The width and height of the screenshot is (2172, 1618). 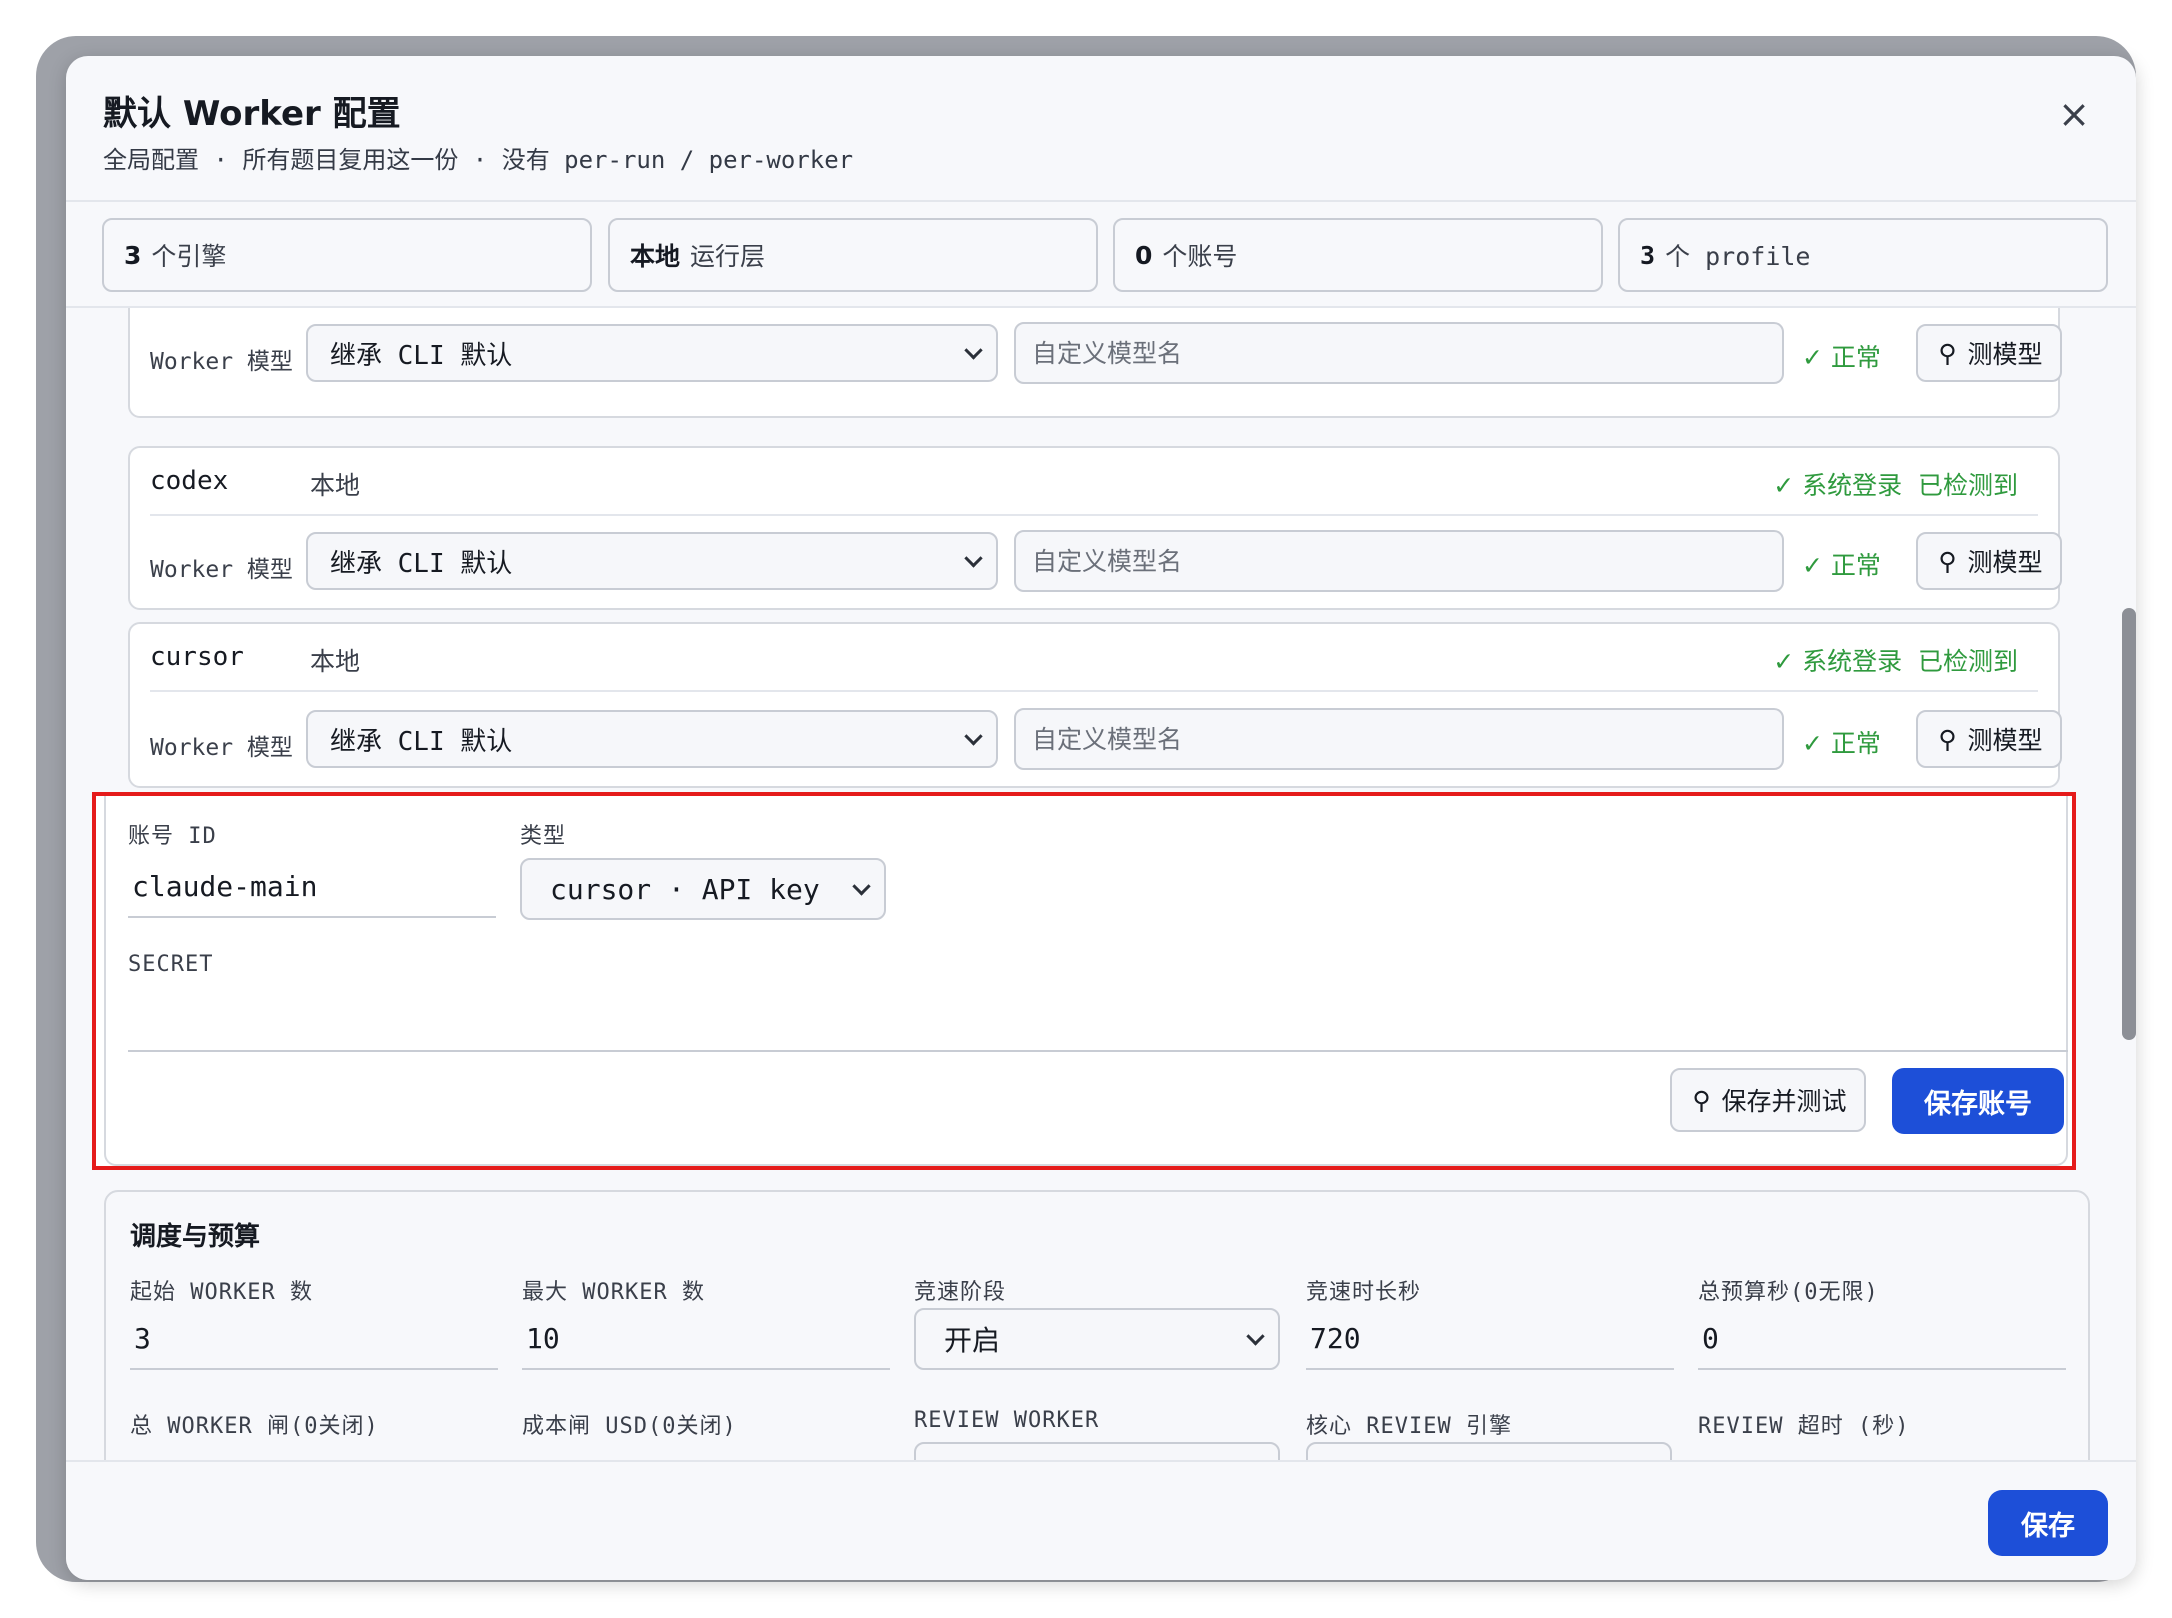 What do you see at coordinates (655, 256) in the screenshot?
I see `stat-value: 本地` at bounding box center [655, 256].